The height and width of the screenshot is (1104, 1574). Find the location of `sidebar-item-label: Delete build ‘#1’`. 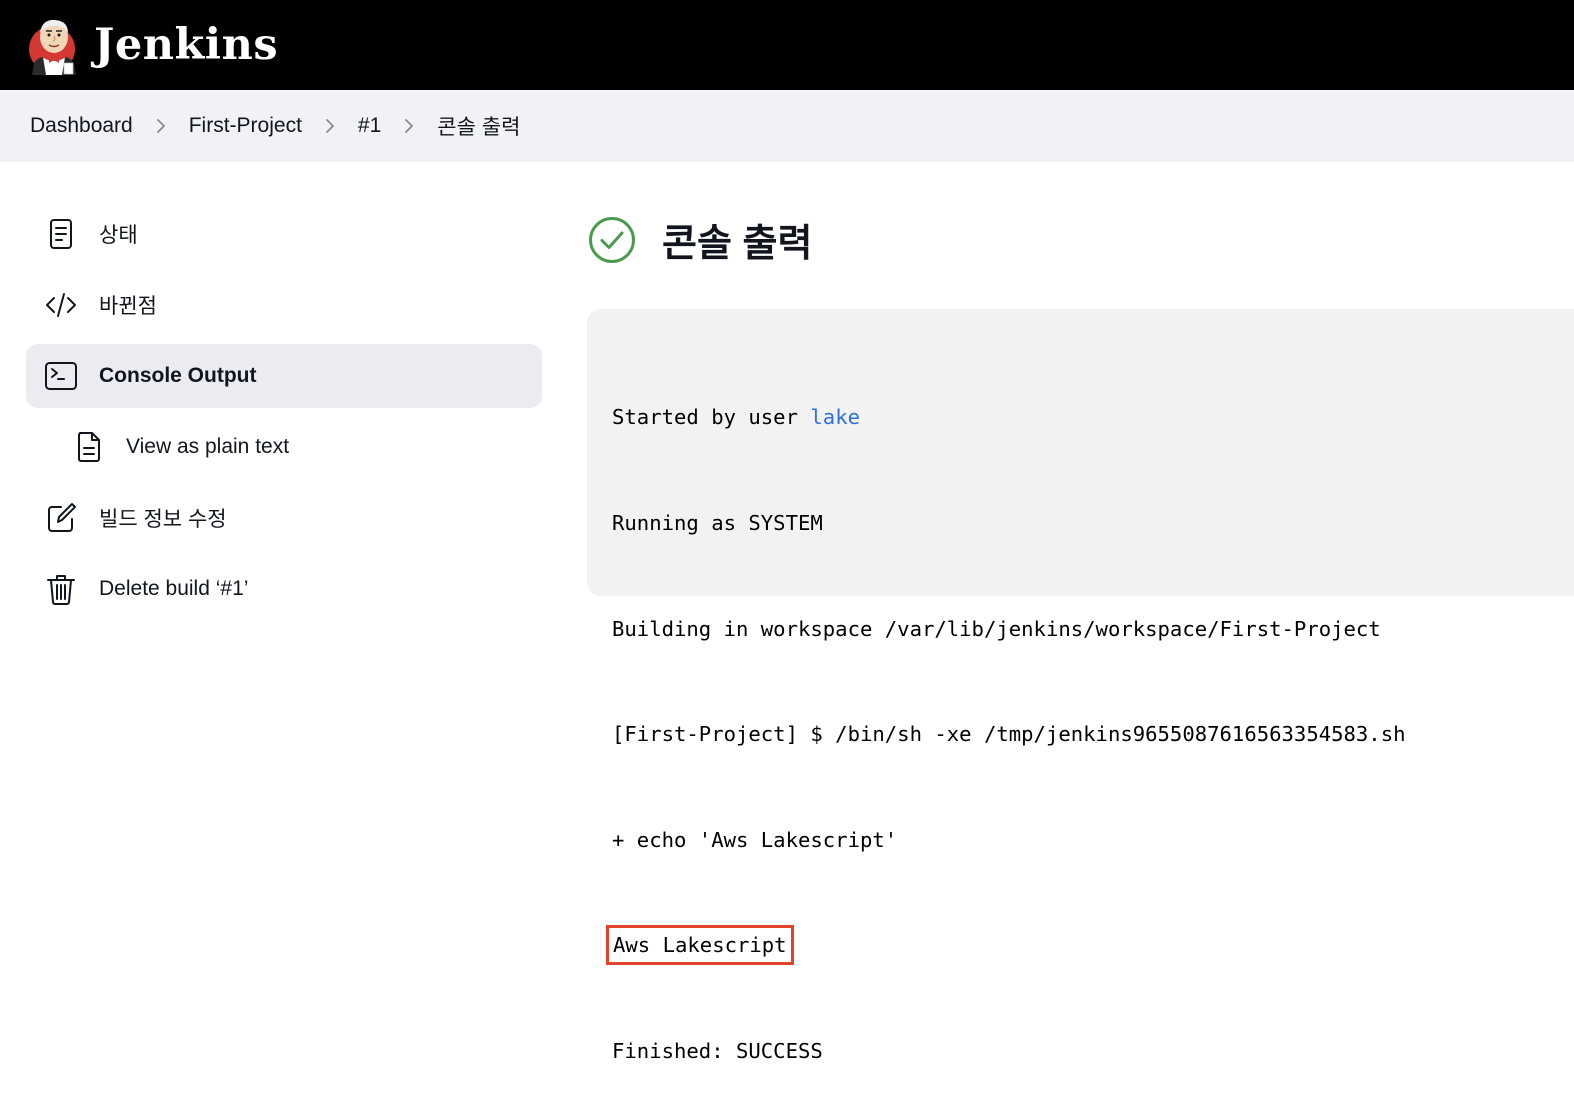

sidebar-item-label: Delete build ‘#1’ is located at coordinates (174, 588).